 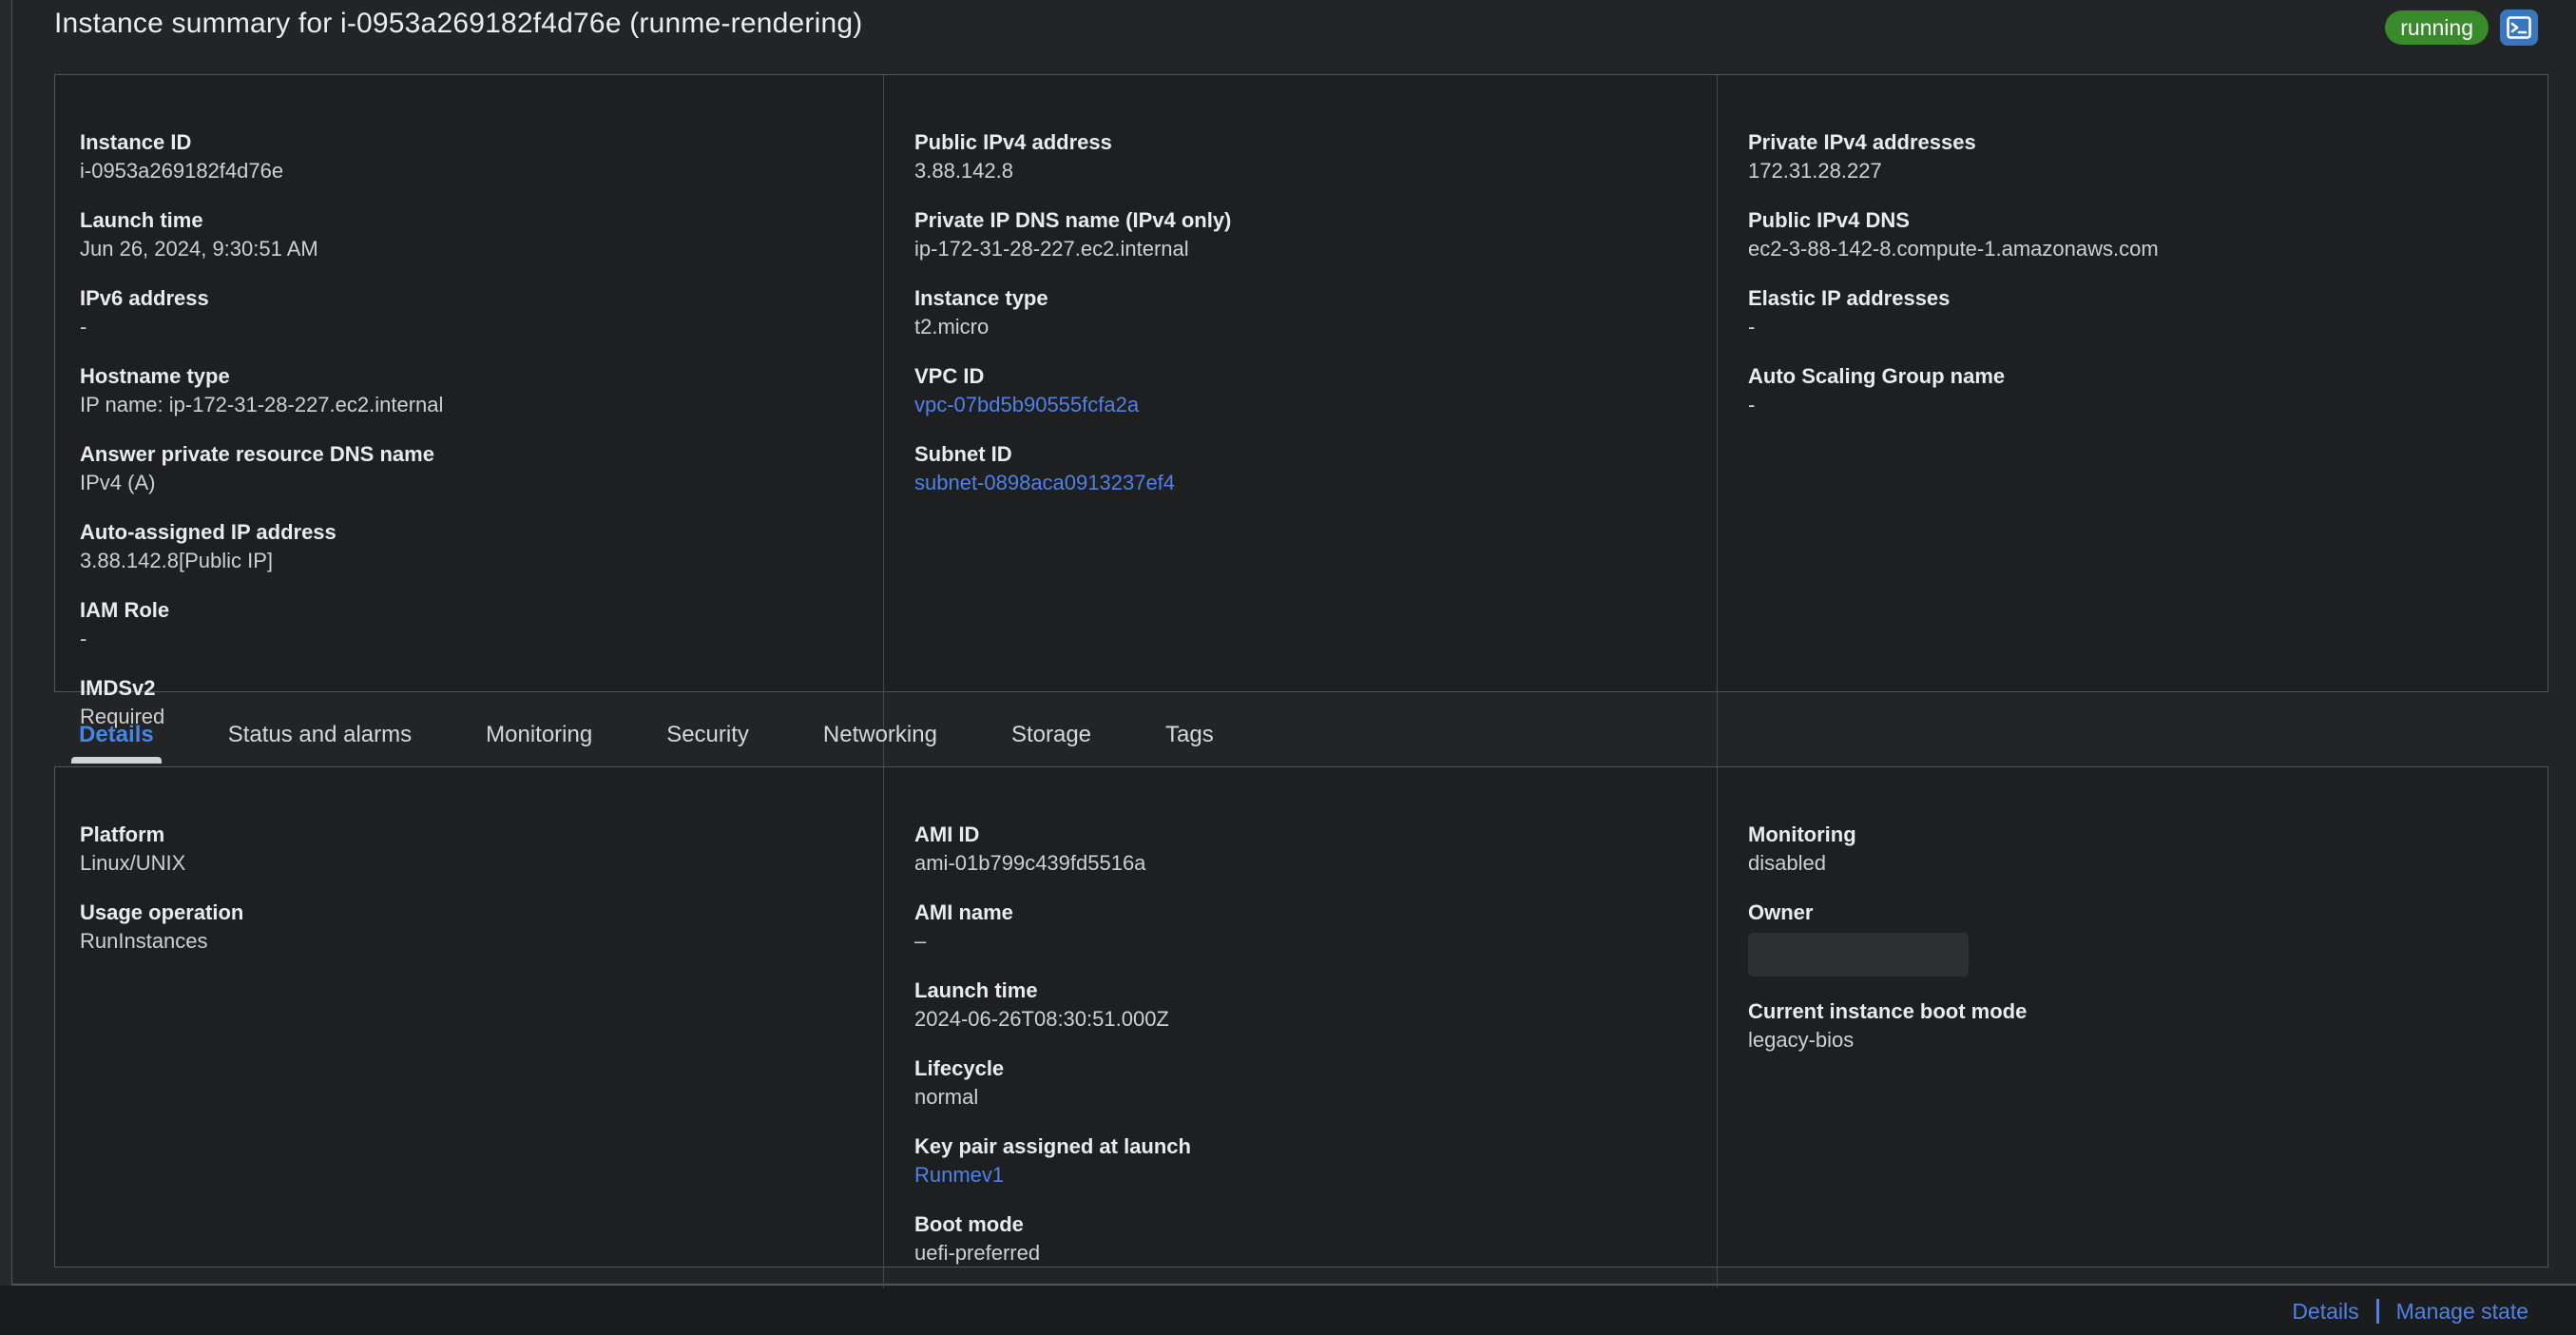 What do you see at coordinates (947, 1097) in the screenshot?
I see `field-value: normal` at bounding box center [947, 1097].